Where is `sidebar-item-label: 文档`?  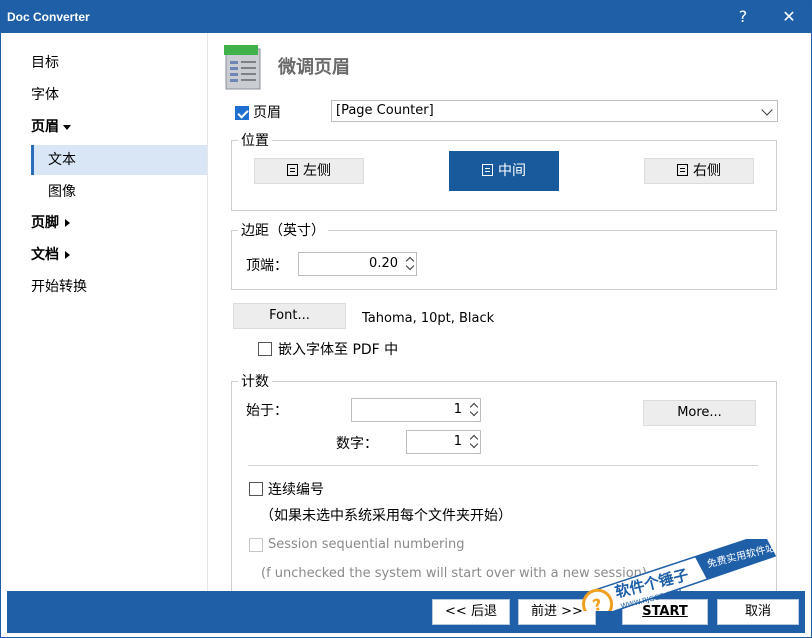 sidebar-item-label: 文档 is located at coordinates (45, 255).